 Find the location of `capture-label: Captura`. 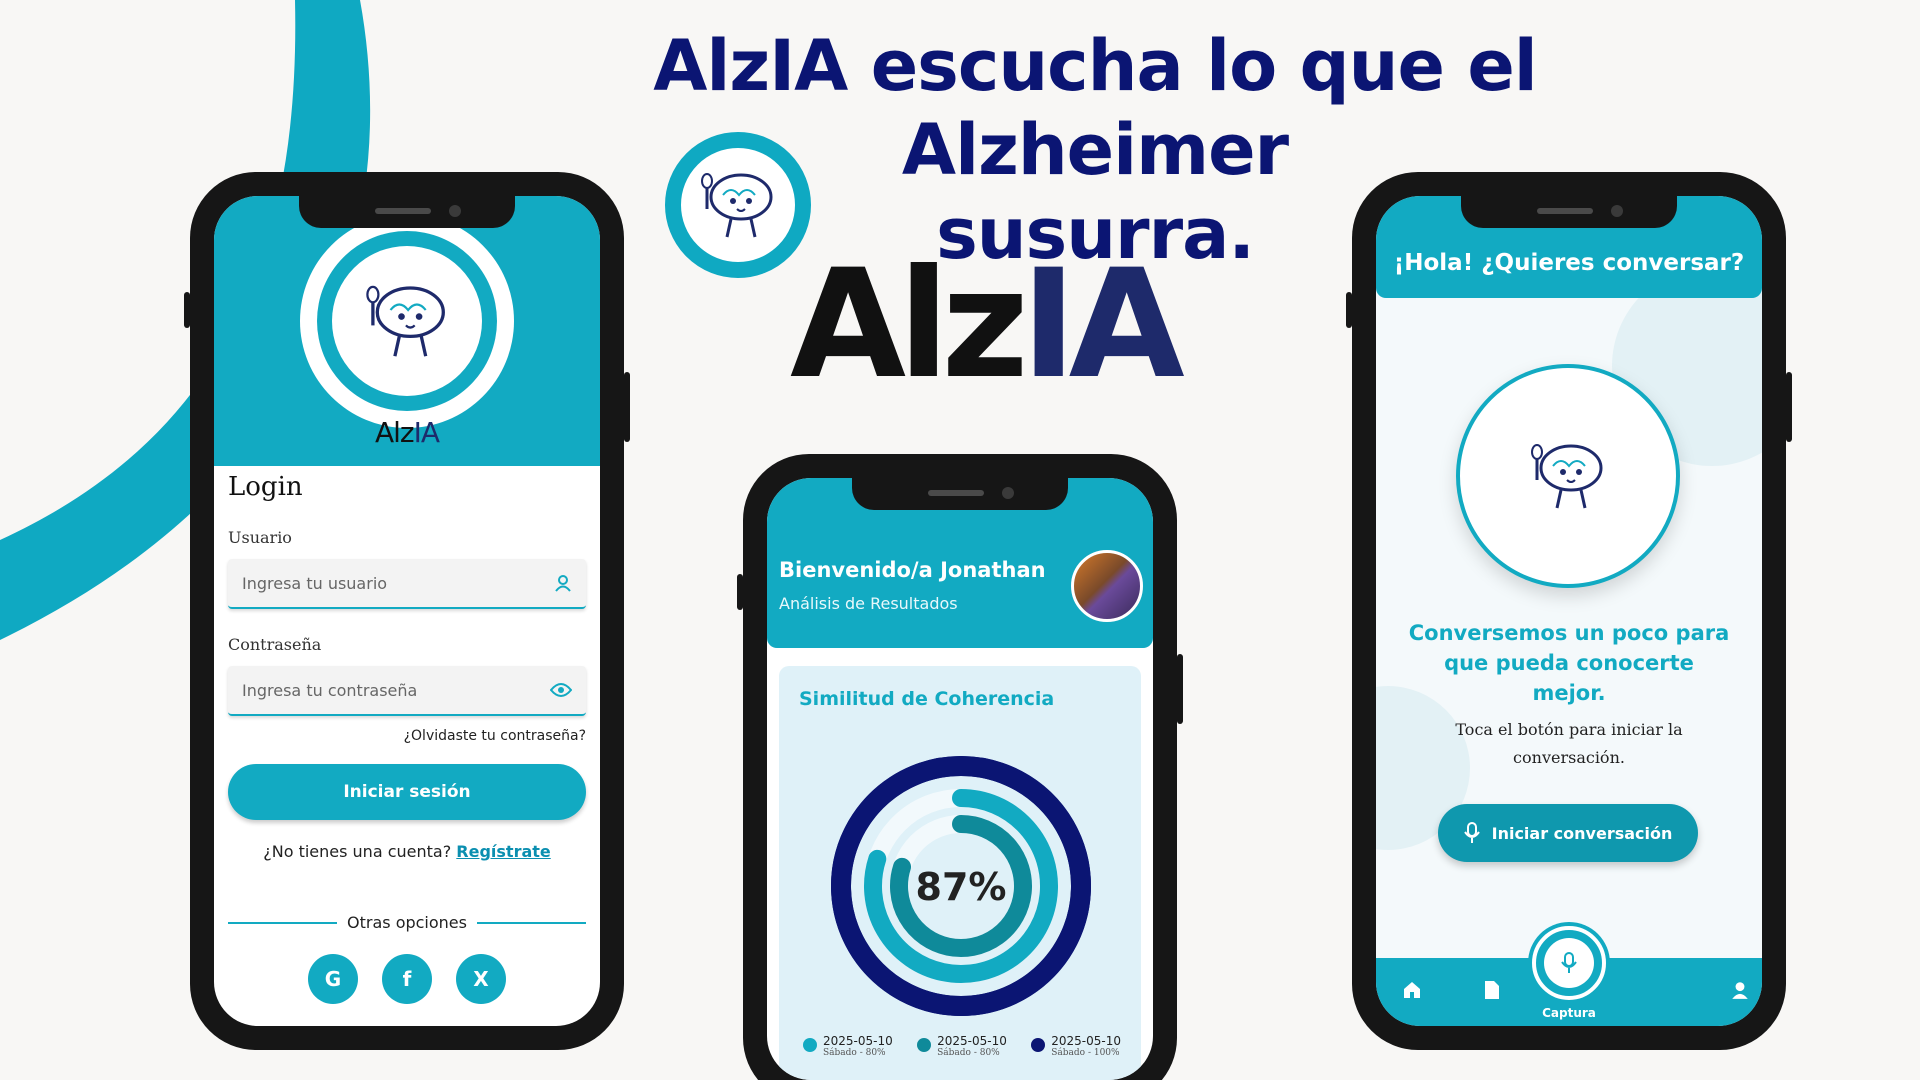

capture-label: Captura is located at coordinates (1569, 1013).